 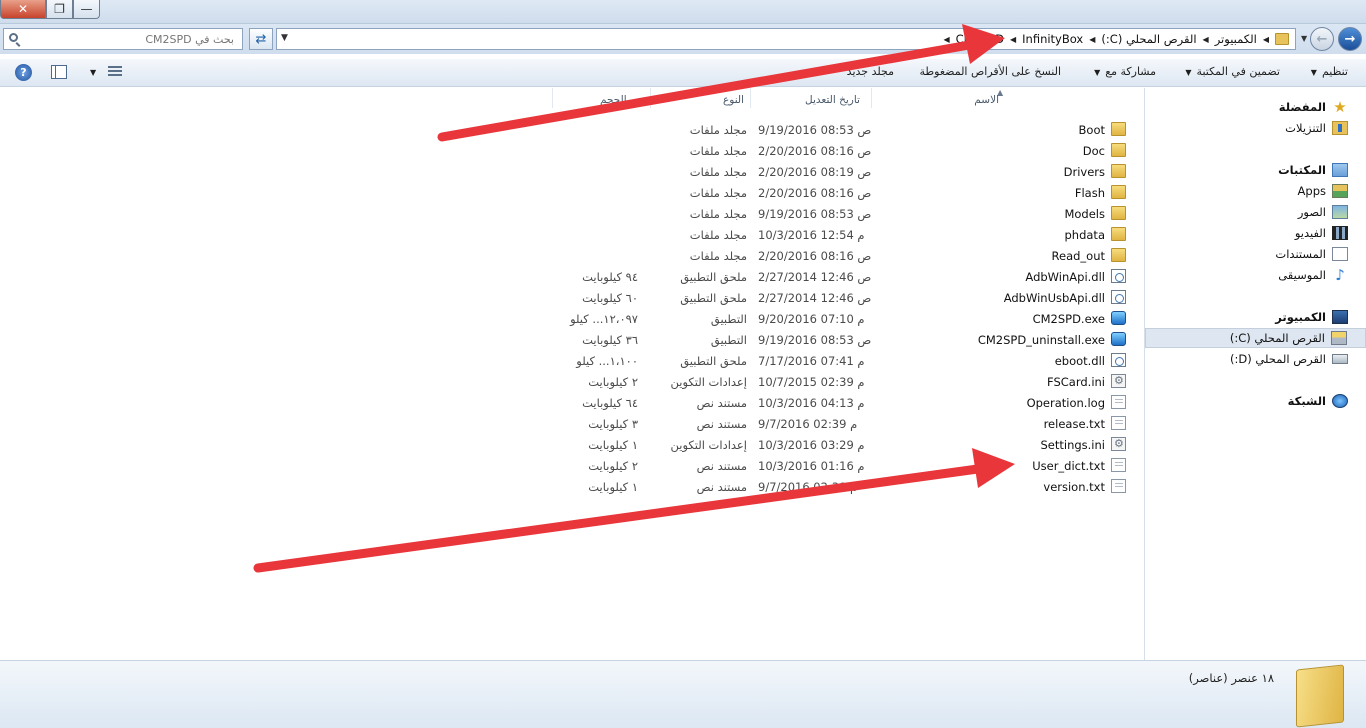 I want to click on share-with-button: مشاركة مع ▼, so click(x=1125, y=71).